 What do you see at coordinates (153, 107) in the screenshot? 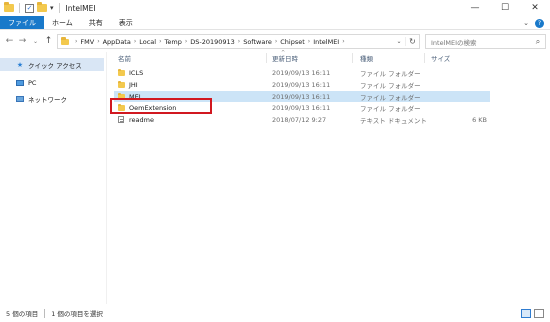
I see `item-name: OemExtension` at bounding box center [153, 107].